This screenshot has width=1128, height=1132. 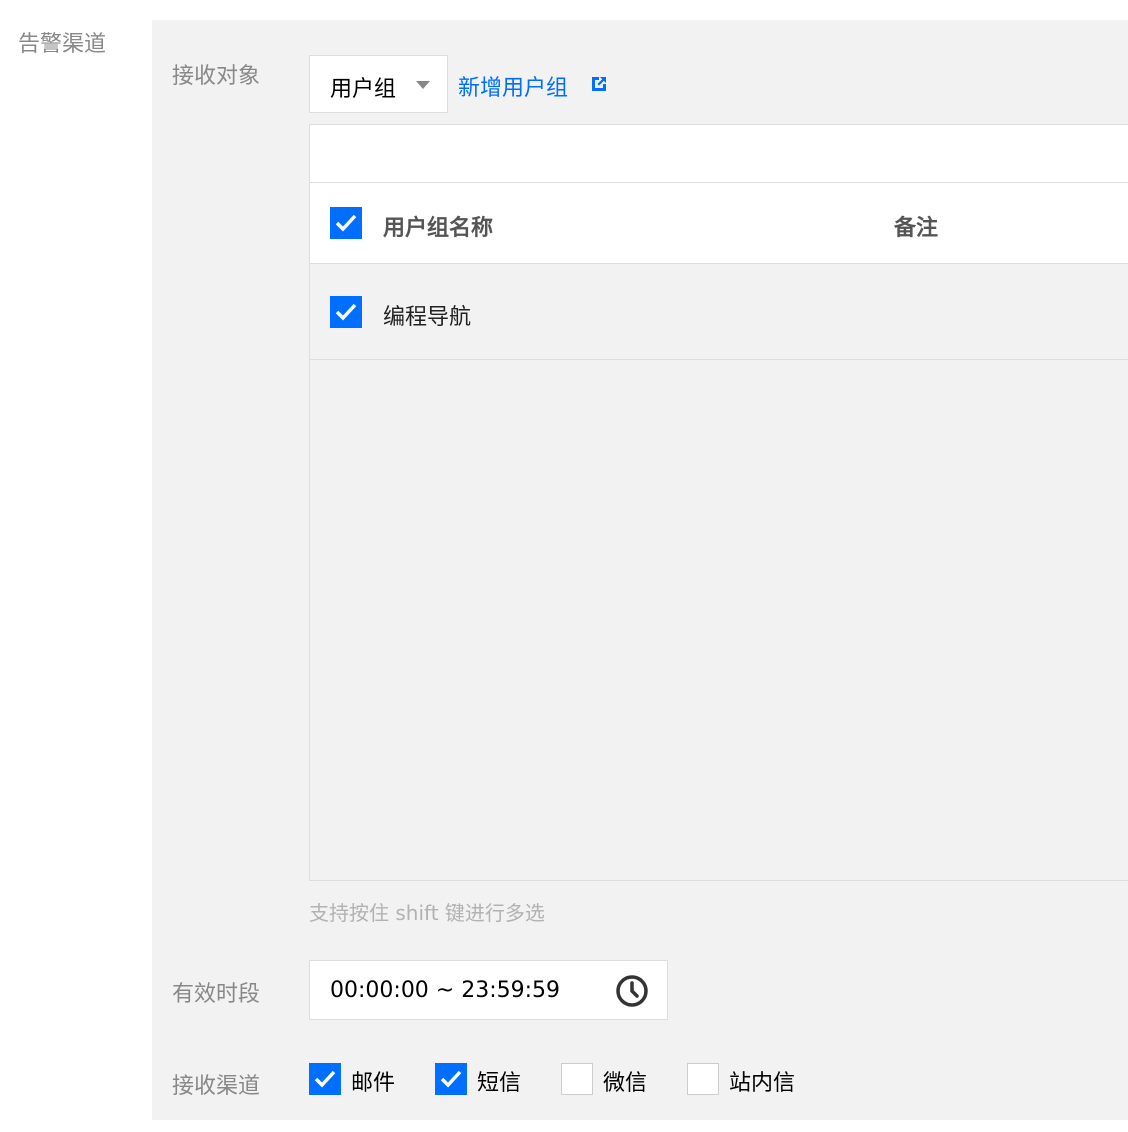 I want to click on table-search-input, so click(x=719, y=154).